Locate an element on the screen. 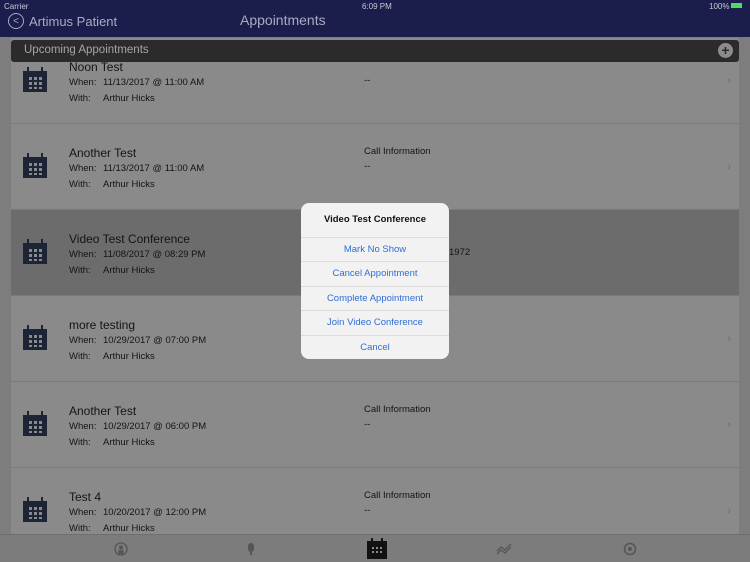 The image size is (750, 562). tab-appointments is located at coordinates (377, 548).